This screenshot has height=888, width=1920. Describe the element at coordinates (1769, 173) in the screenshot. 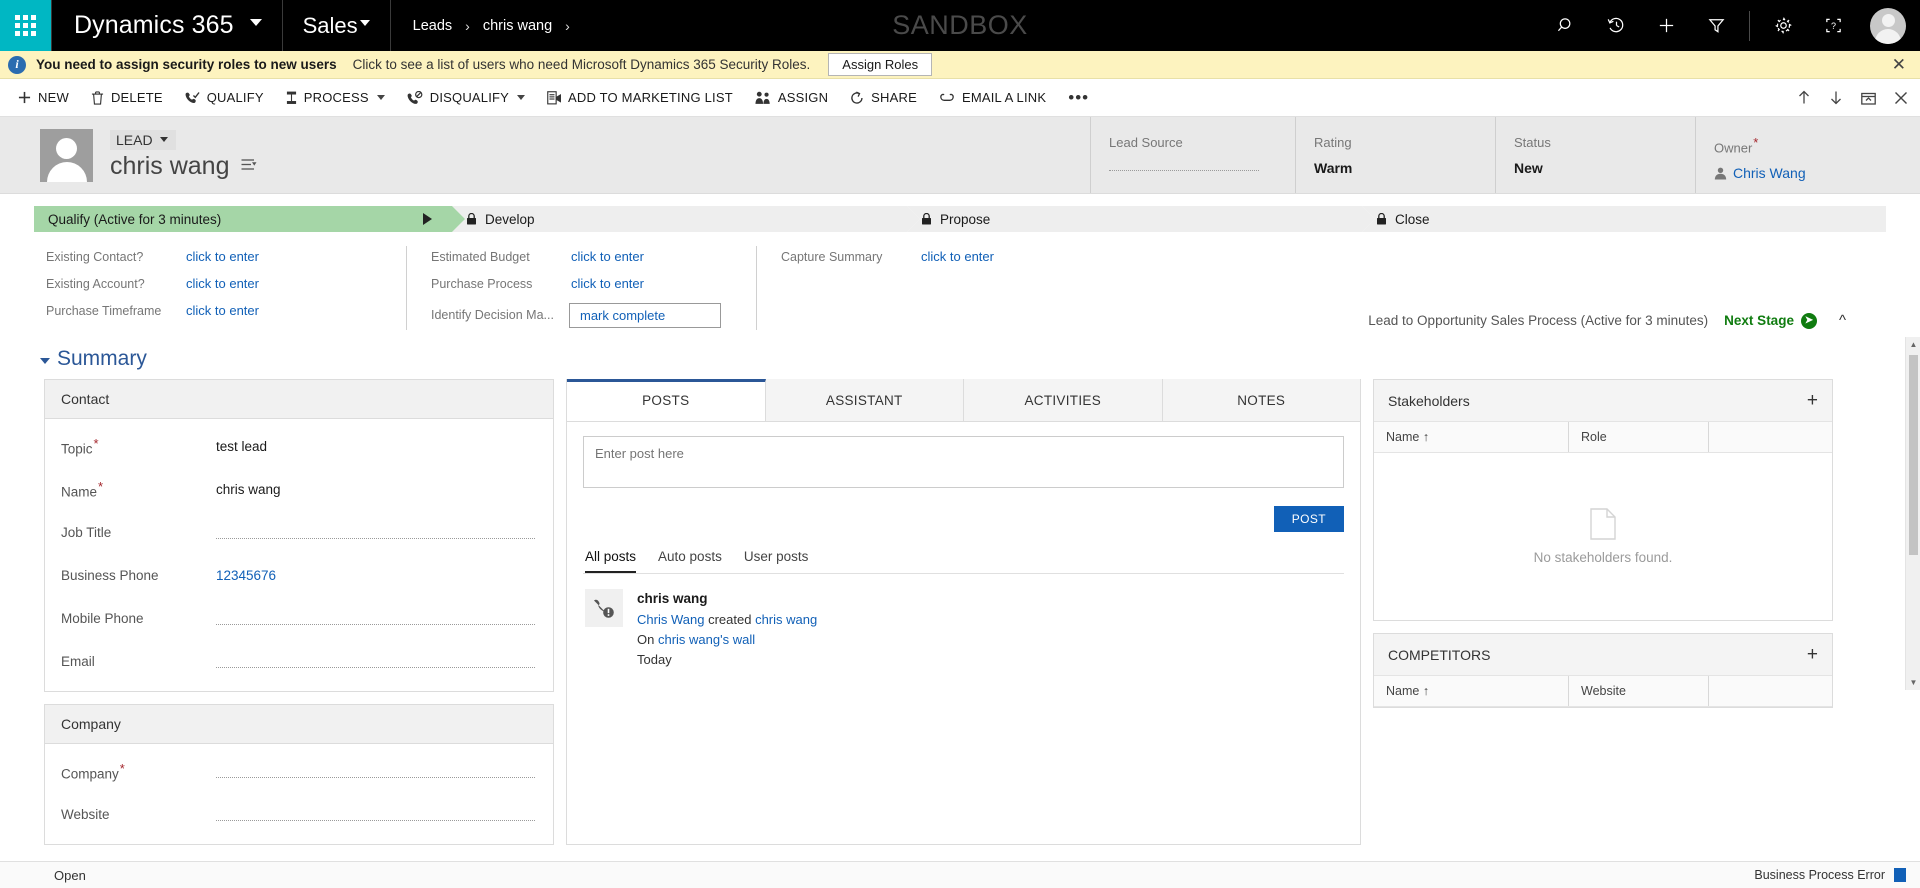

I see `owner-link: Chris Wang` at that location.